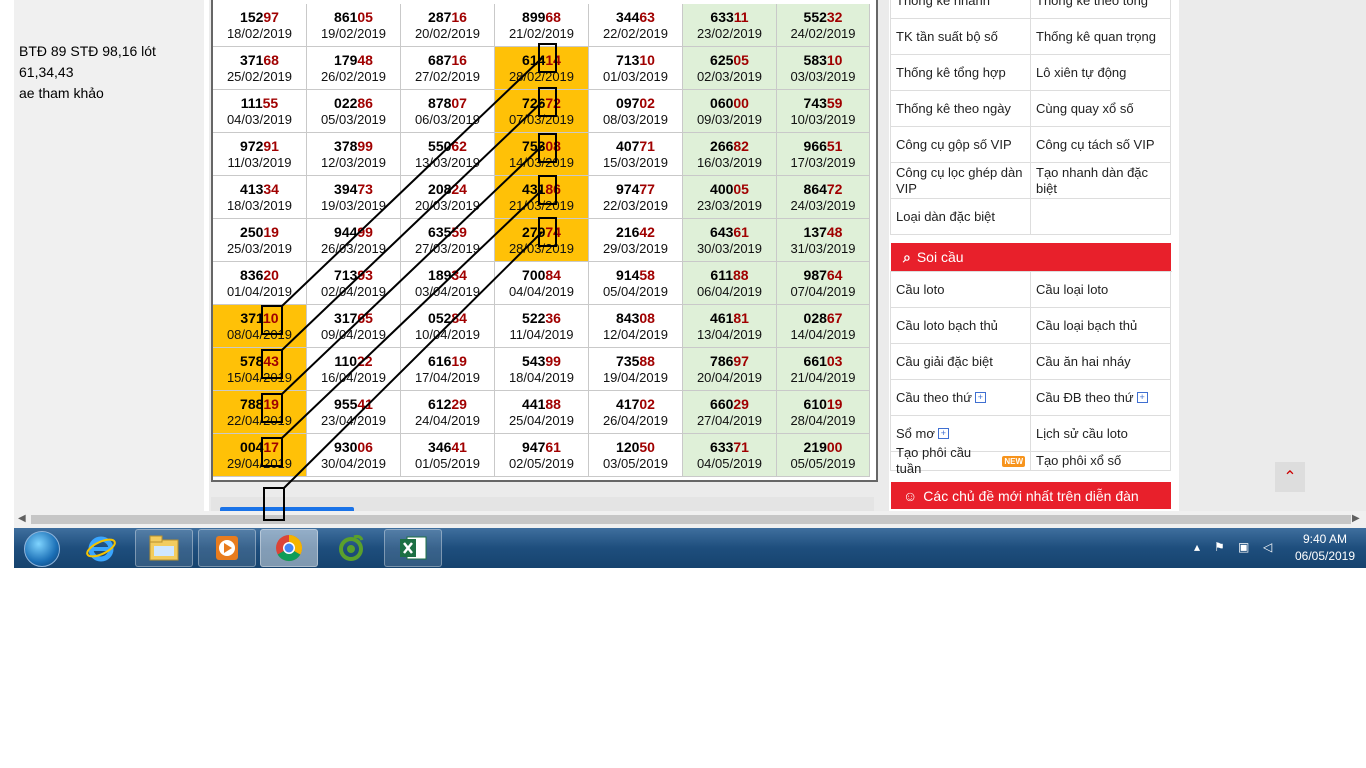  Describe the element at coordinates (22, 518) in the screenshot. I see `scroll-left-icon: ◀` at that location.